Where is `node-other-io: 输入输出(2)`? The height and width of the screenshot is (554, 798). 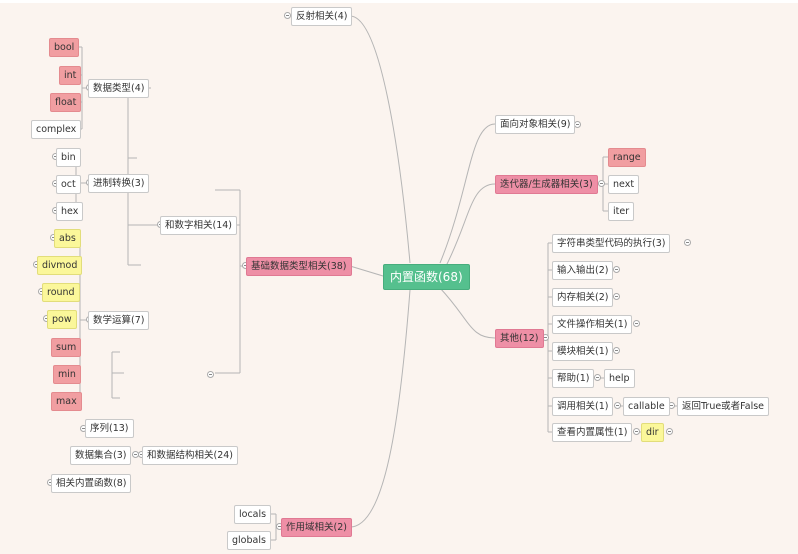
node-other-io: 输入输出(2) is located at coordinates (583, 270).